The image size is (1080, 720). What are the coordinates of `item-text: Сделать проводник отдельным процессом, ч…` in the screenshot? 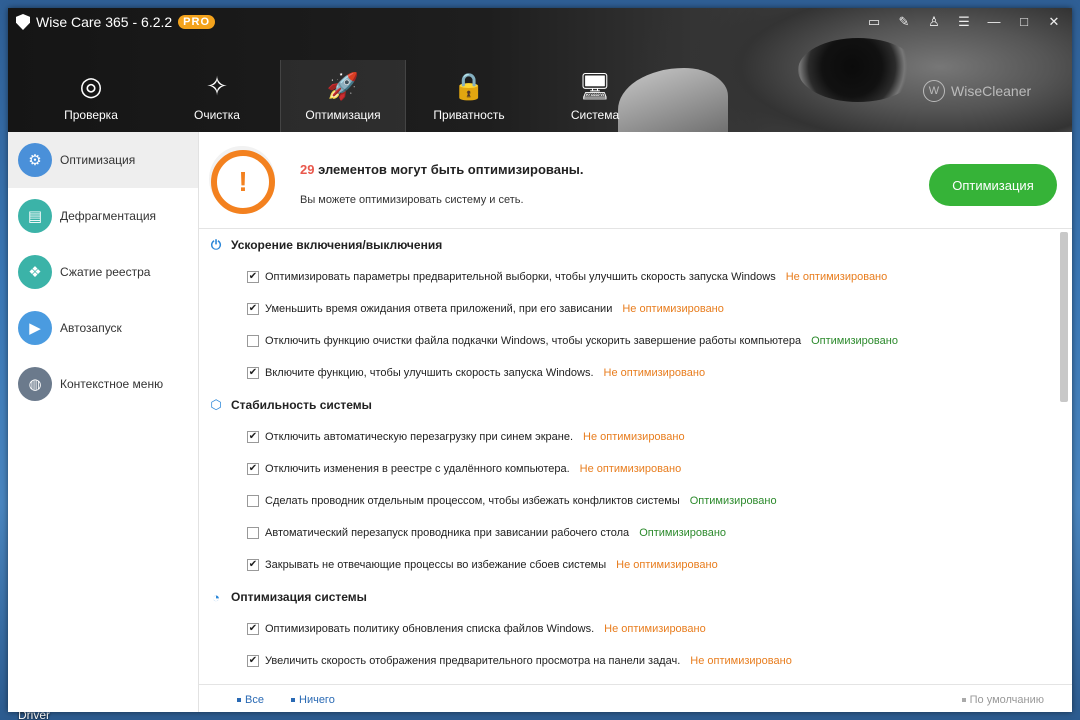 It's located at (472, 501).